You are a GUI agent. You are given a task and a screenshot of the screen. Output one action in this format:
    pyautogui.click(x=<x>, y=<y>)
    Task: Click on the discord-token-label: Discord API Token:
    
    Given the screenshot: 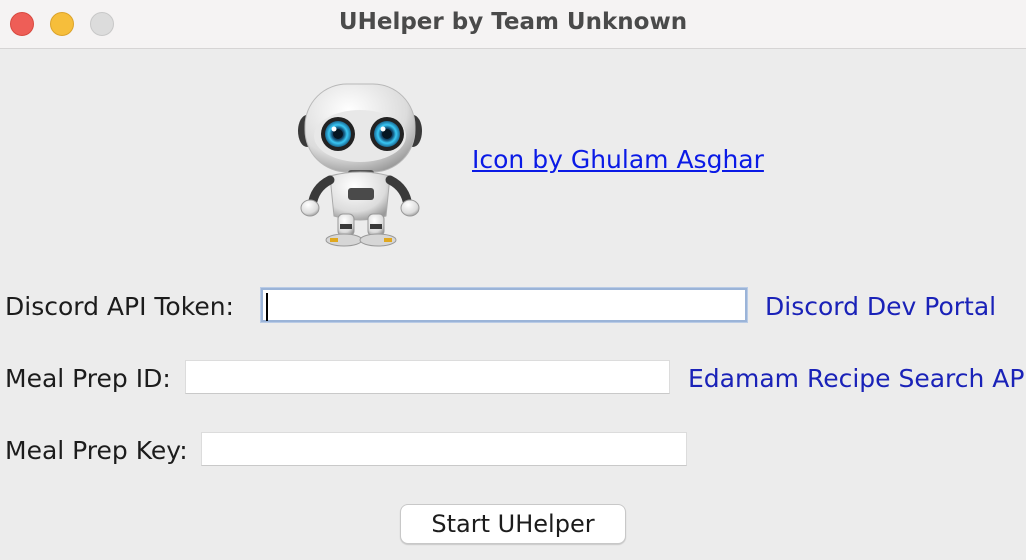 What is the action you would take?
    pyautogui.click(x=119, y=306)
    